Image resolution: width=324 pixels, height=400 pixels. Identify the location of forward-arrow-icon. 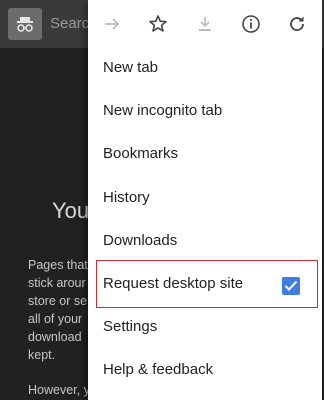
(112, 24).